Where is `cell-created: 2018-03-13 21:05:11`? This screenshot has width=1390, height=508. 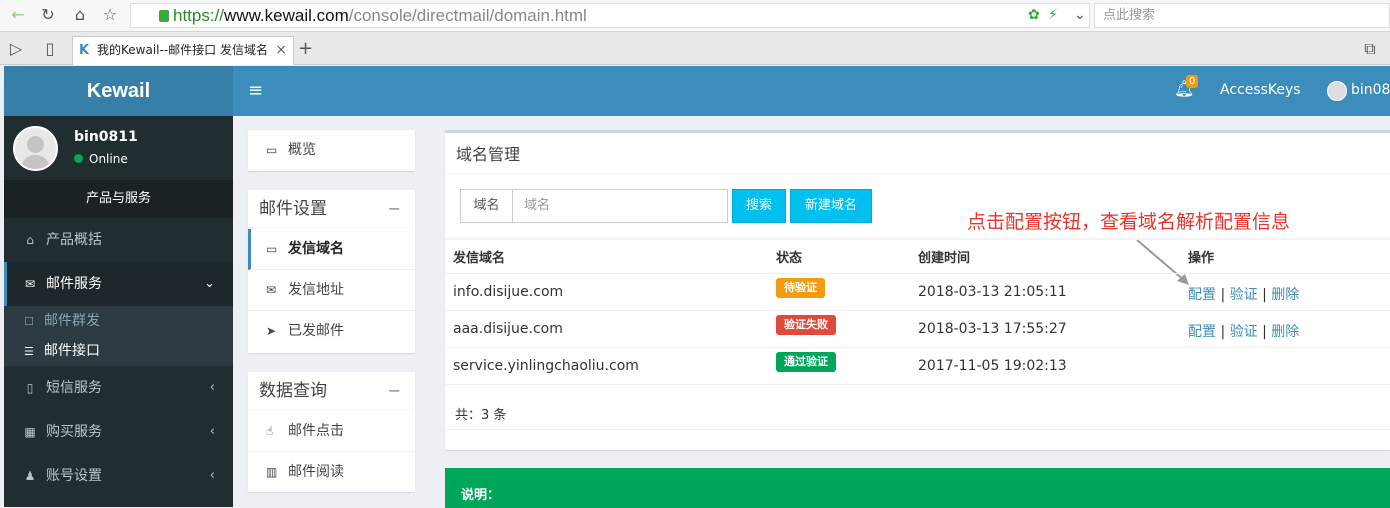
cell-created: 2018-03-13 21:05:11 is located at coordinates (992, 292).